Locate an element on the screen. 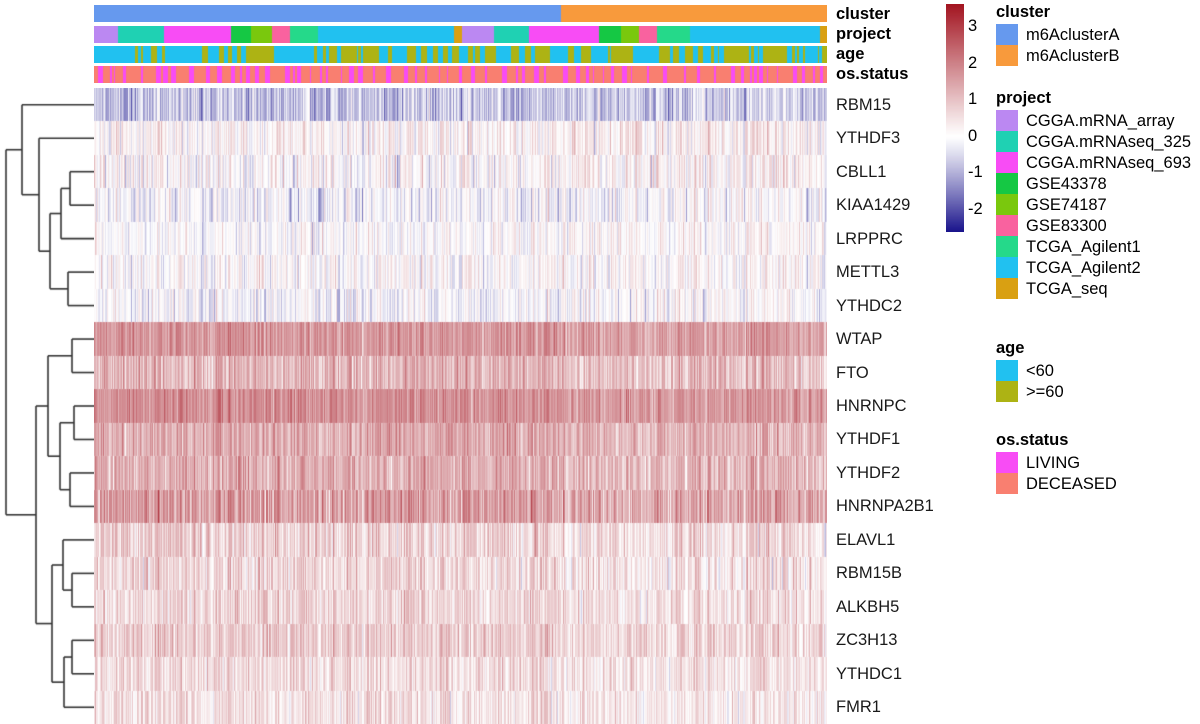 This screenshot has height=724, width=1200. legend-label-cgga-mrnaseq-325: CGGA.mRNAseq_325 is located at coordinates (1109, 142).